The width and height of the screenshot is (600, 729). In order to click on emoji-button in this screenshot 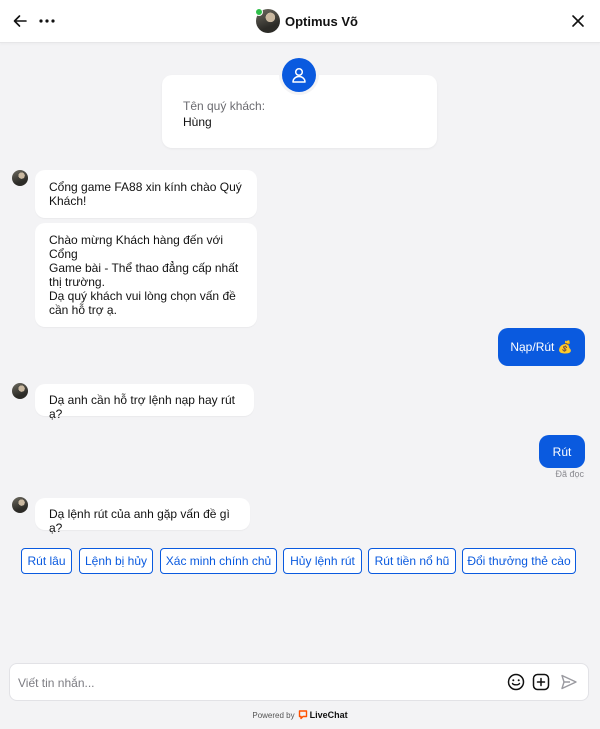, I will do `click(516, 682)`.